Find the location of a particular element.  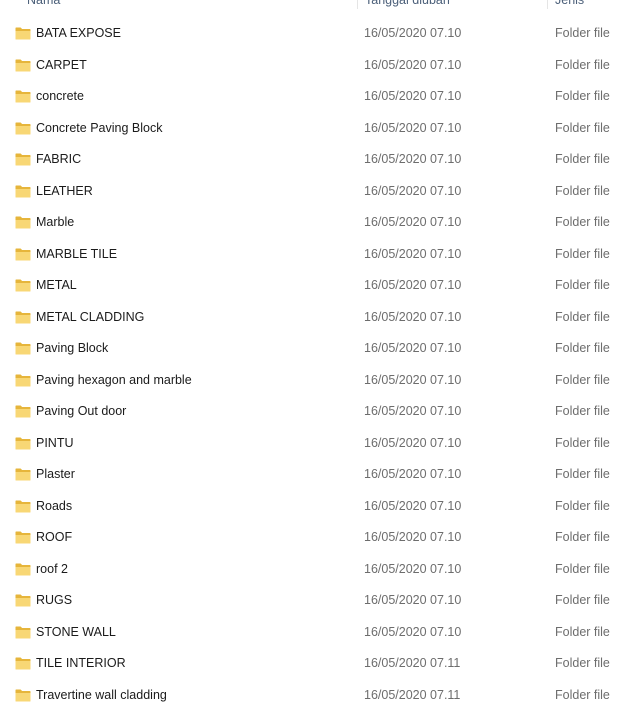

file-row: METAL 16/05/2020 07.10 Folder file is located at coordinates (320, 286).